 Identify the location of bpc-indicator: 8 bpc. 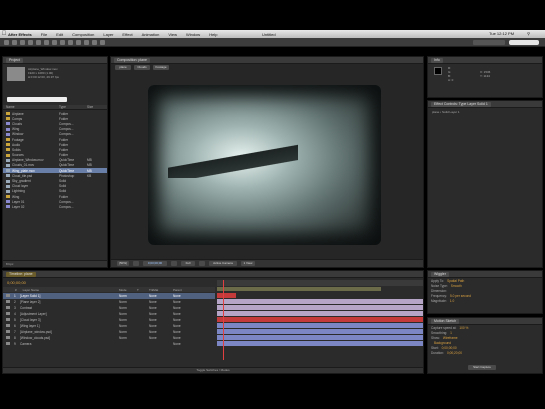
(9, 264).